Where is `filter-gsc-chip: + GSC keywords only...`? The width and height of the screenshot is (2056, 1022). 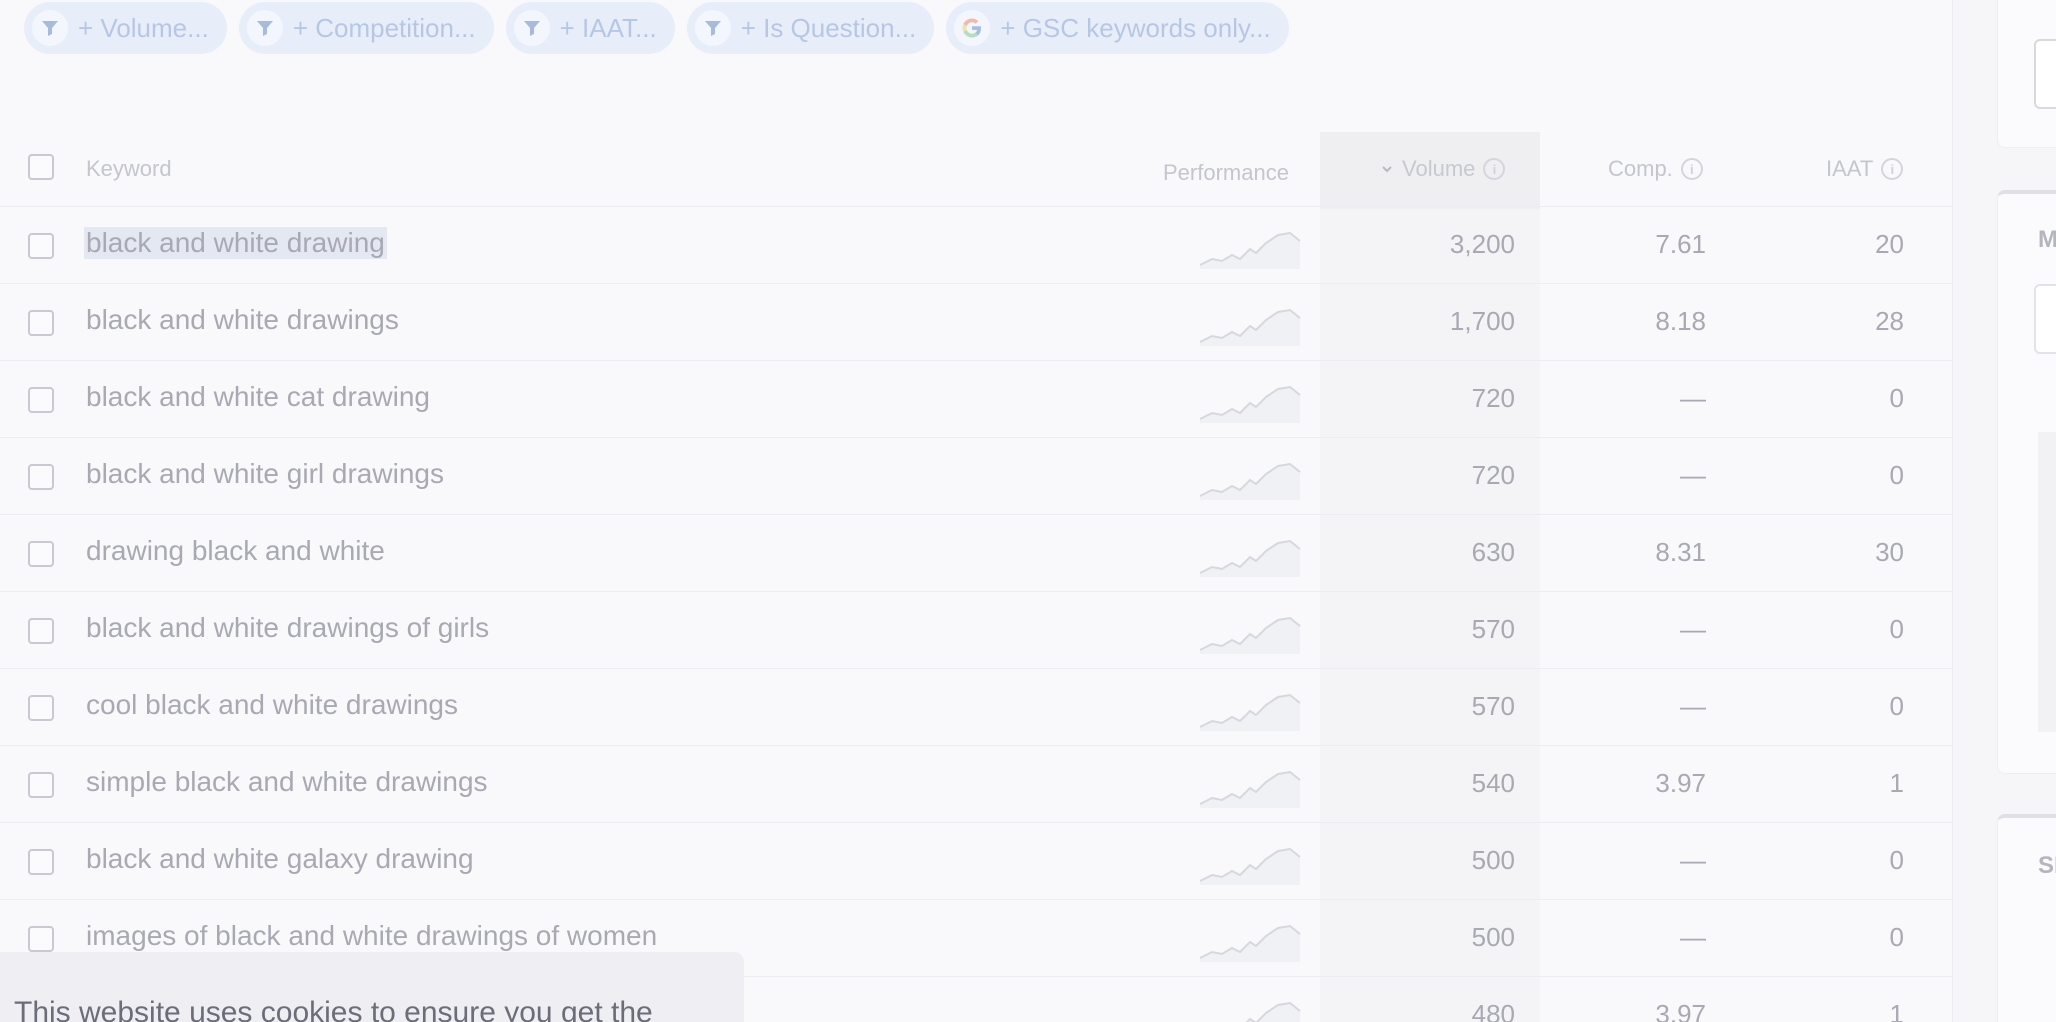 filter-gsc-chip: + GSC keywords only... is located at coordinates (1117, 28).